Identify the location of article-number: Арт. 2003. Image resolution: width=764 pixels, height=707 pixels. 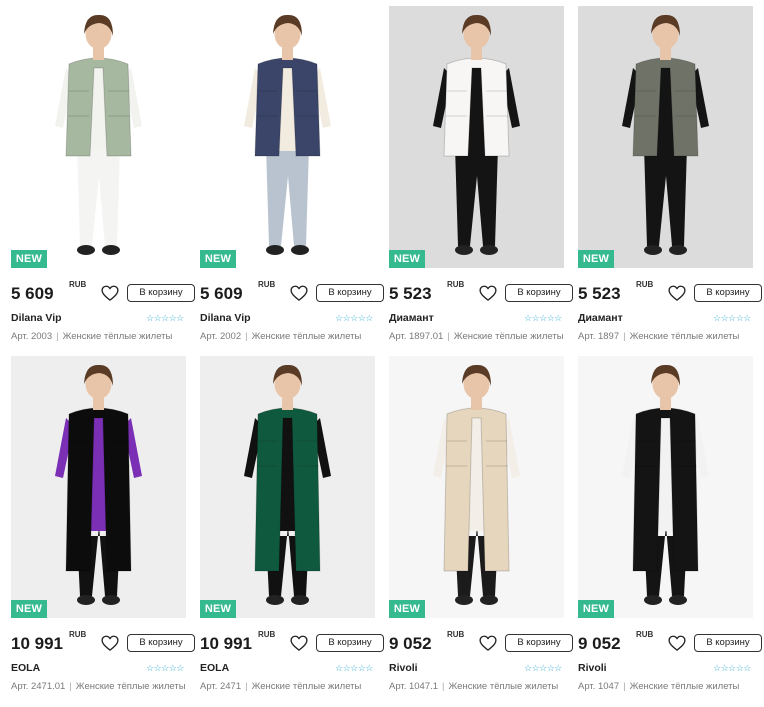
(32, 336).